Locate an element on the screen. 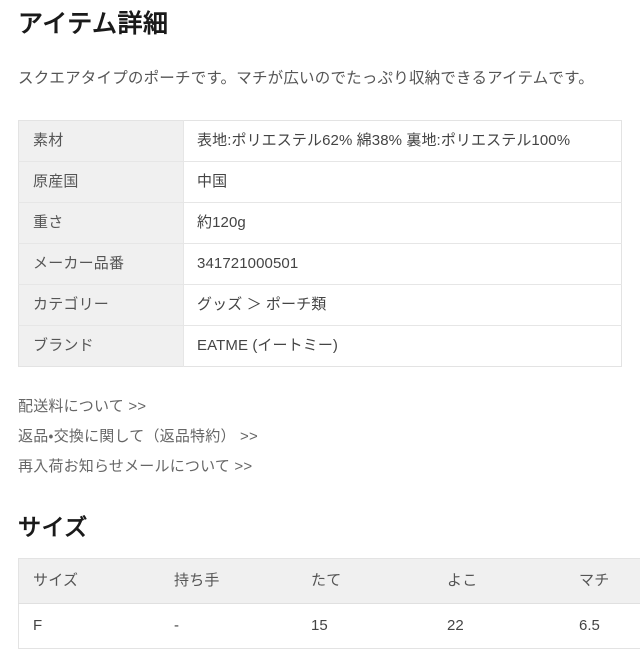  size-table-body: F - 15 22 6.5 is located at coordinates (329, 626).